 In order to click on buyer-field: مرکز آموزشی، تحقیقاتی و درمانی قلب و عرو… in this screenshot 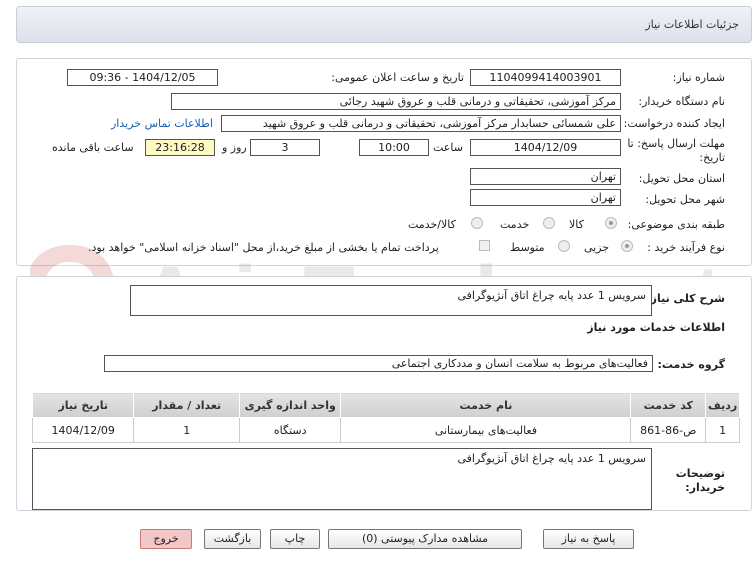, I will do `click(396, 101)`.